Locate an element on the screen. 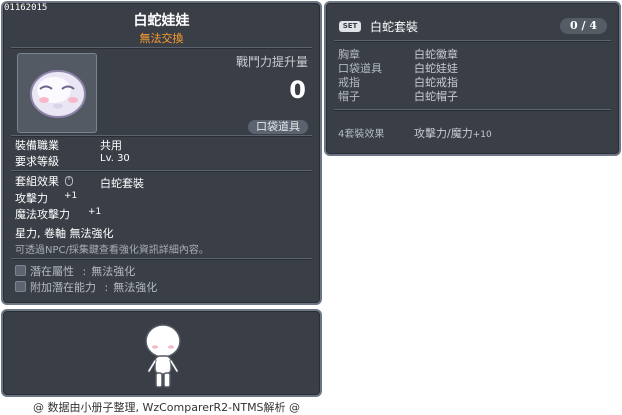  potential-sep: : is located at coordinates (84, 271).